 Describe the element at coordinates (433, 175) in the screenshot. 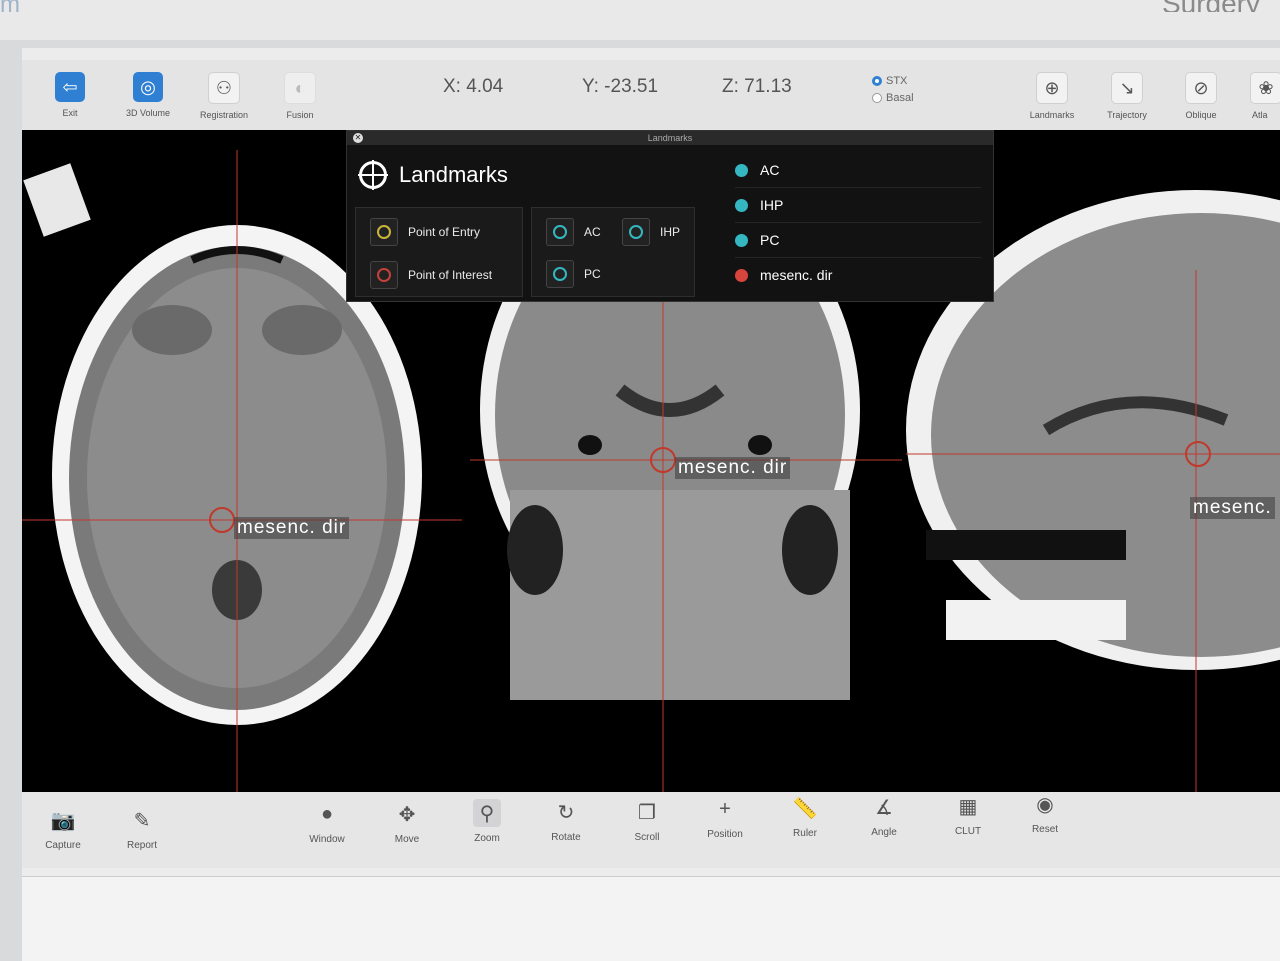

I see `popup-heading: Landmarks` at that location.